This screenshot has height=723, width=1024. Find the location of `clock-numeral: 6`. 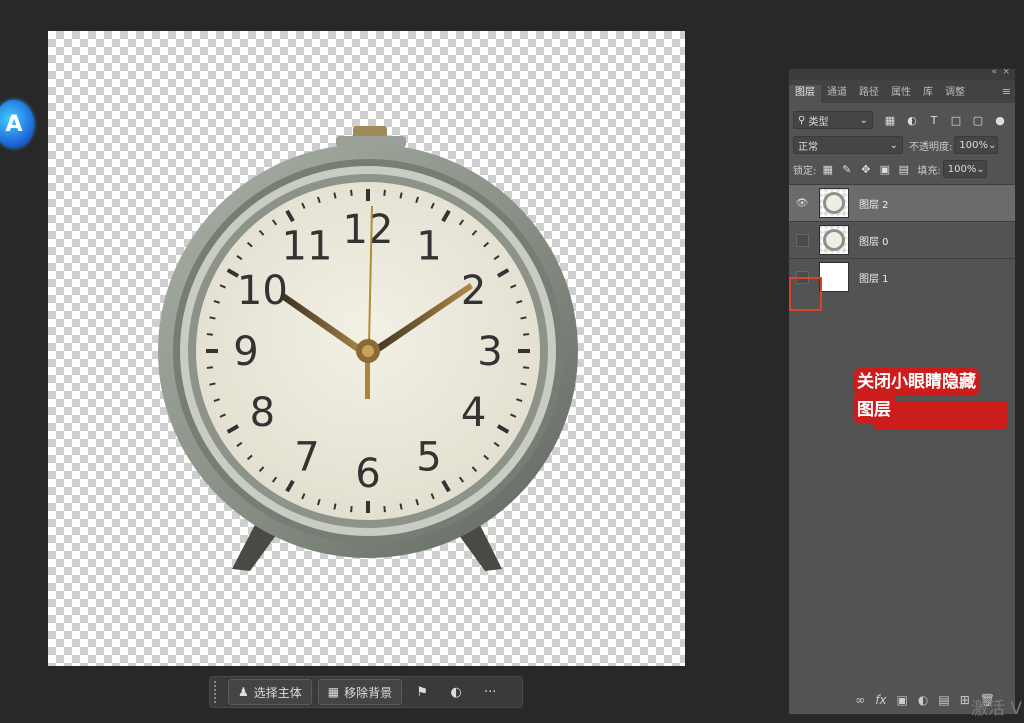

clock-numeral: 6 is located at coordinates (367, 474).